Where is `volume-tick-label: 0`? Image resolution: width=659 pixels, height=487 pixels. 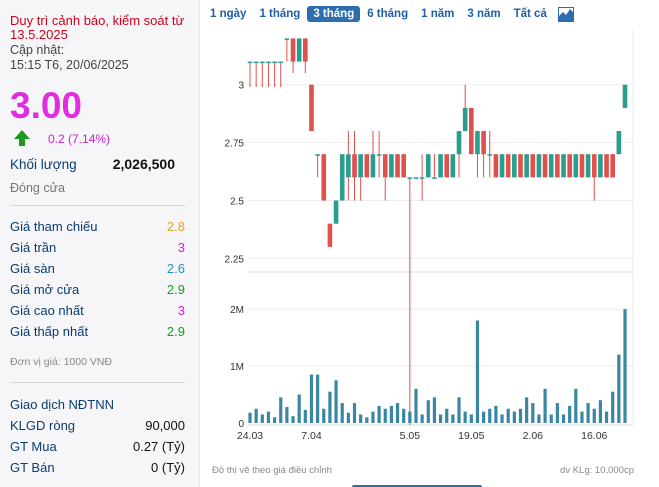 volume-tick-label: 0 is located at coordinates (241, 424).